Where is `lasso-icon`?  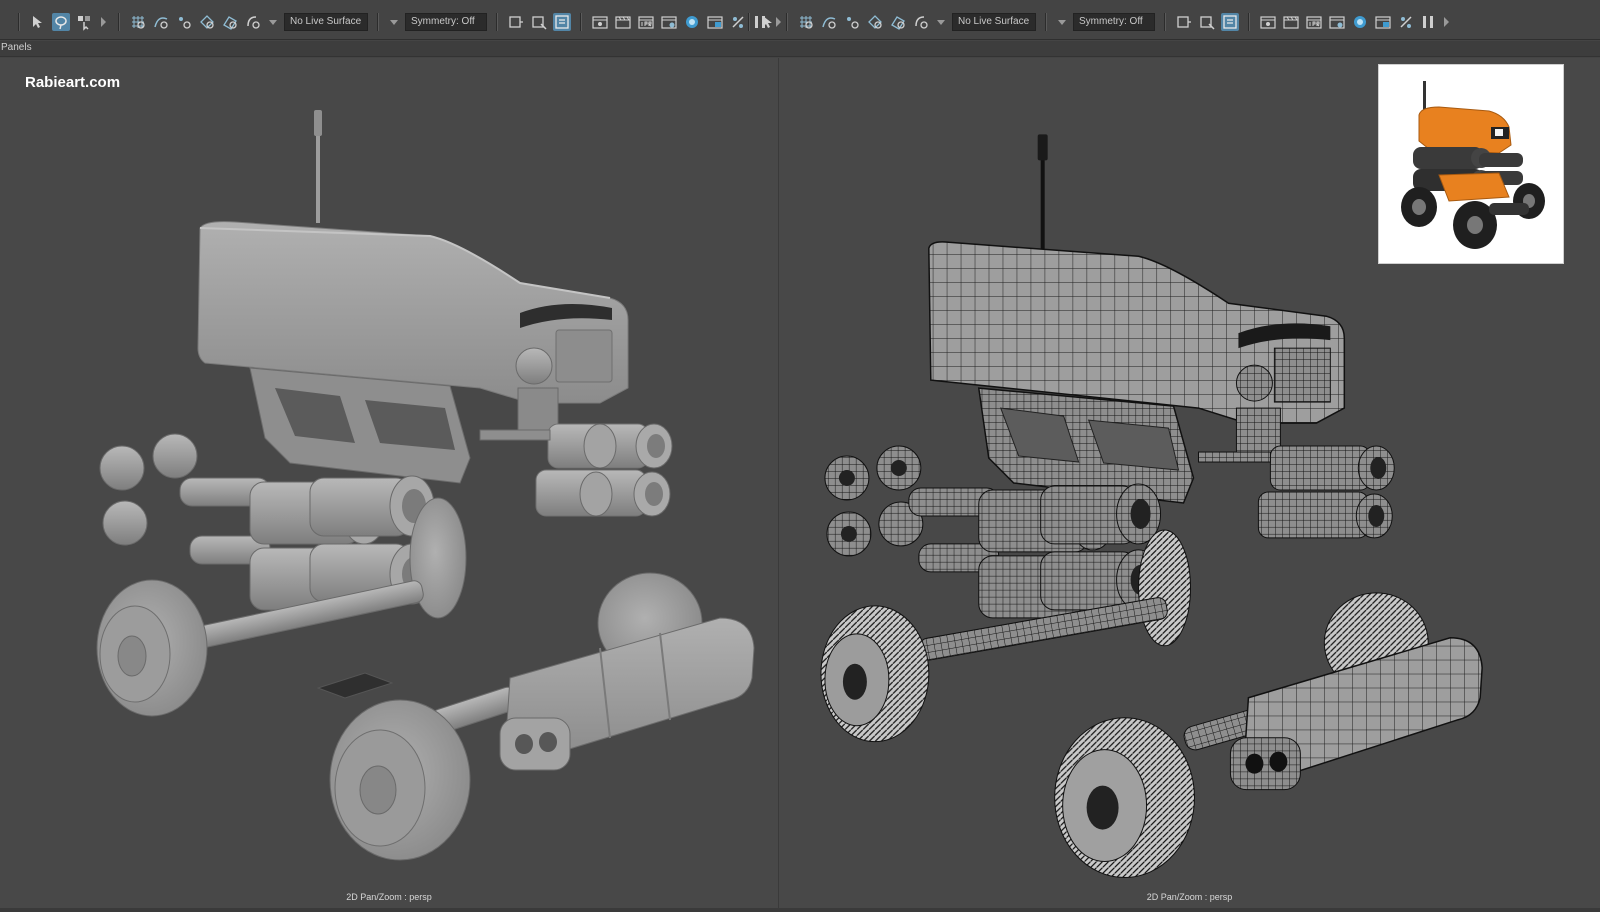
lasso-icon is located at coordinates (61, 22).